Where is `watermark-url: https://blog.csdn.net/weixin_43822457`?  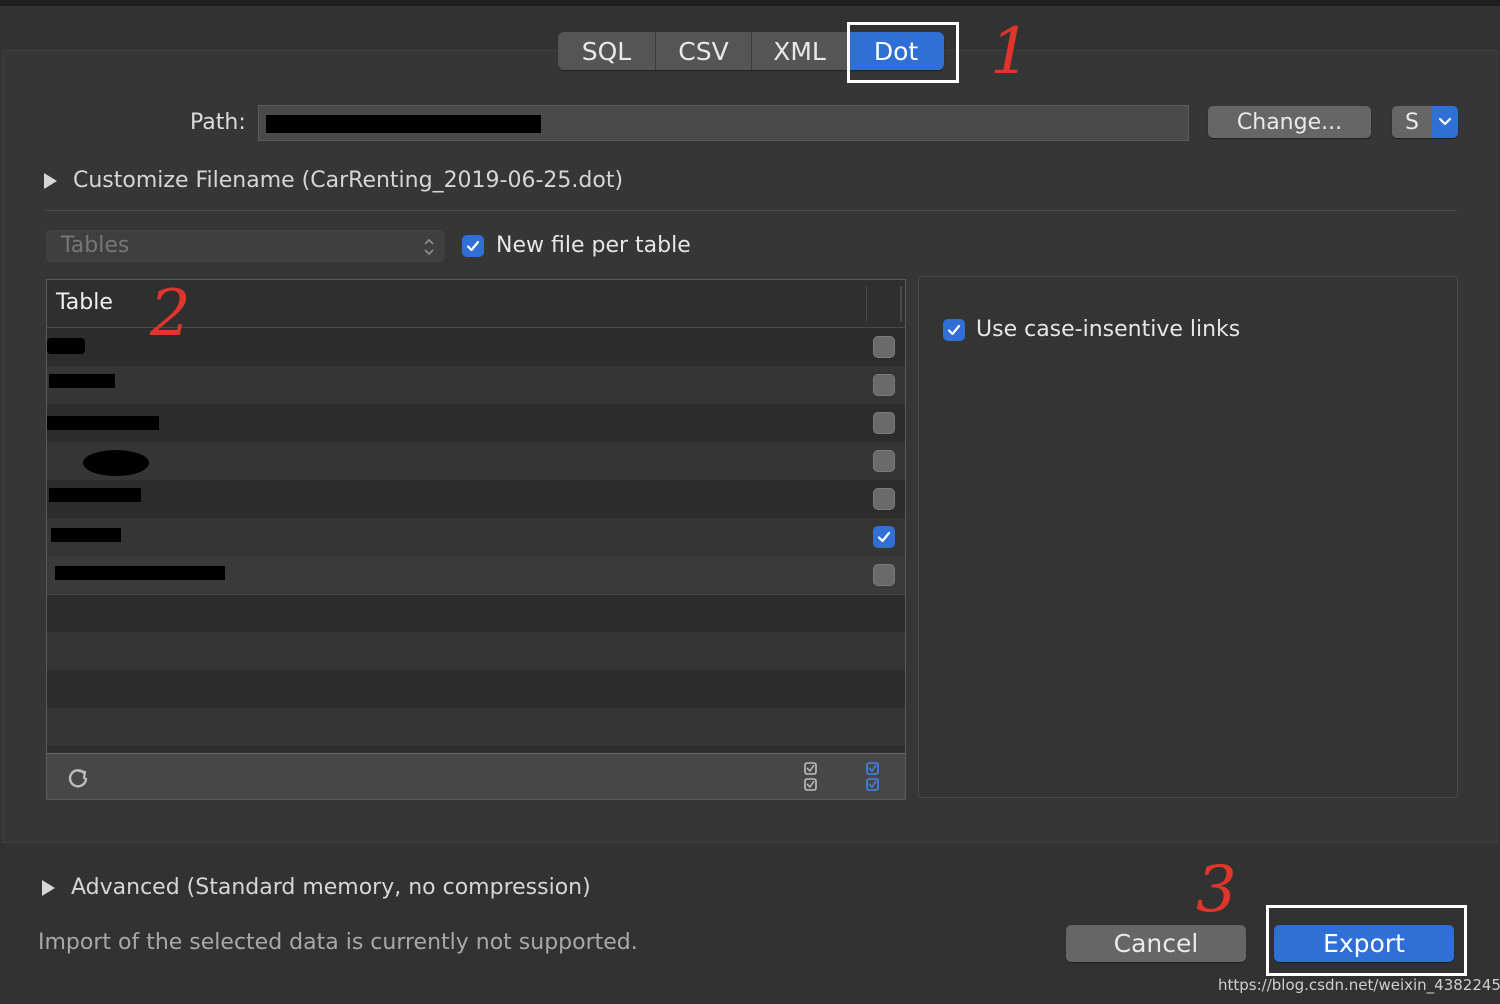 watermark-url: https://blog.csdn.net/weixin_43822457 is located at coordinates (1359, 985).